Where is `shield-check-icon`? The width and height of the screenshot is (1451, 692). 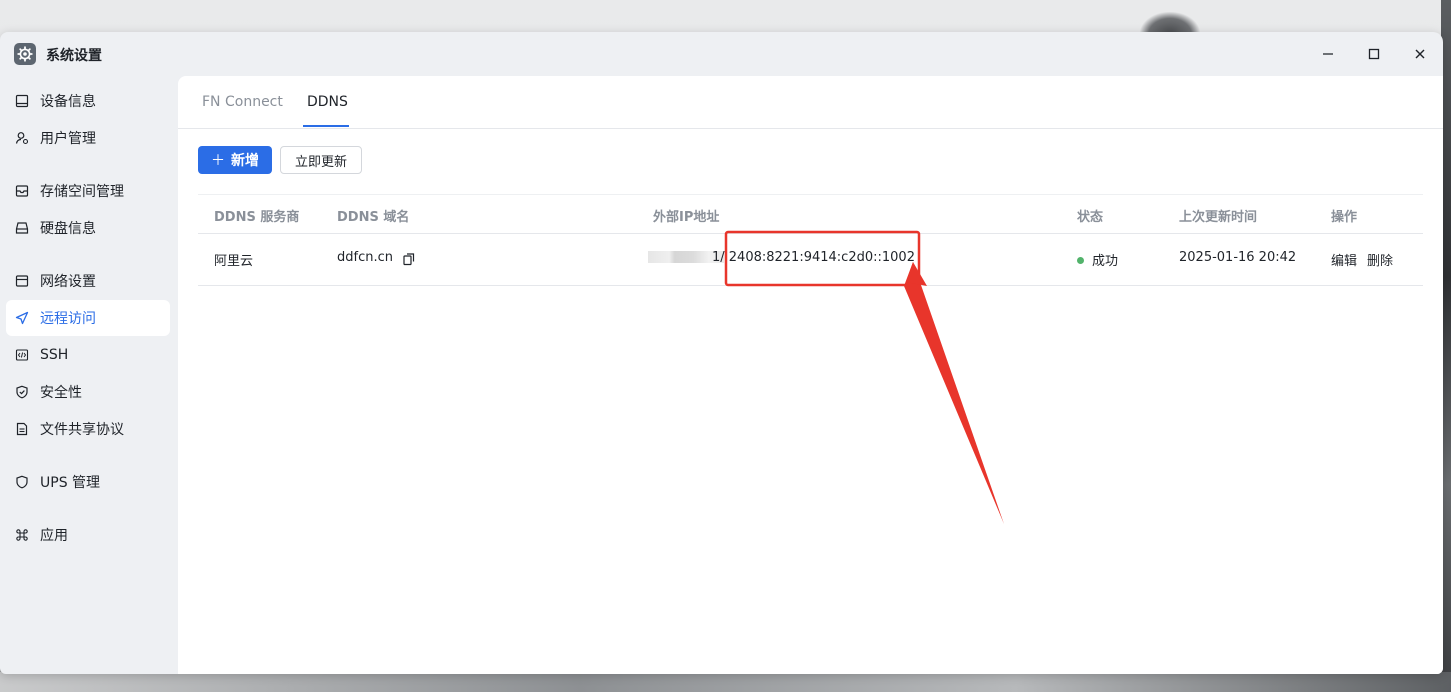
shield-check-icon is located at coordinates (22, 392).